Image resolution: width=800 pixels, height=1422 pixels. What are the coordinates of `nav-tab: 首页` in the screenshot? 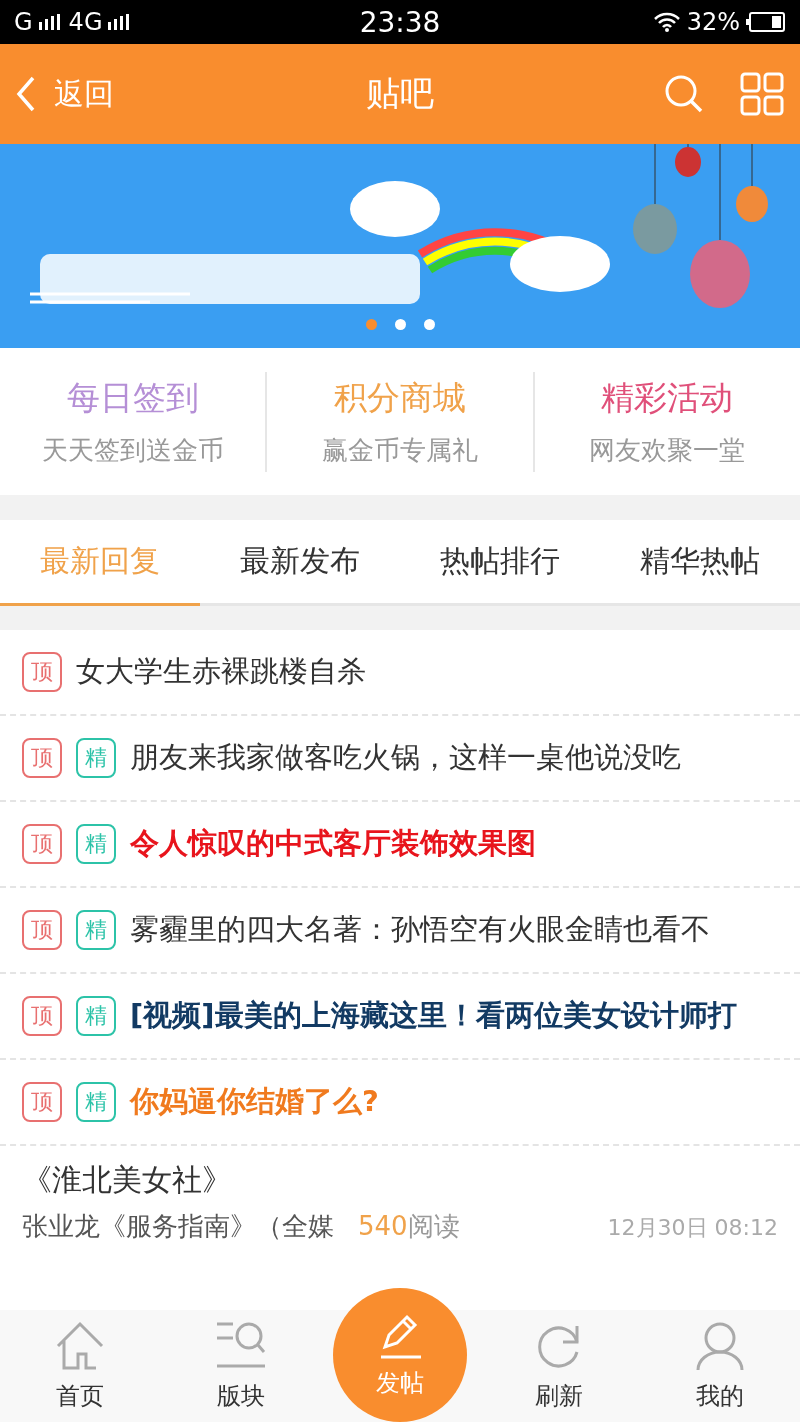 It's located at (80, 1366).